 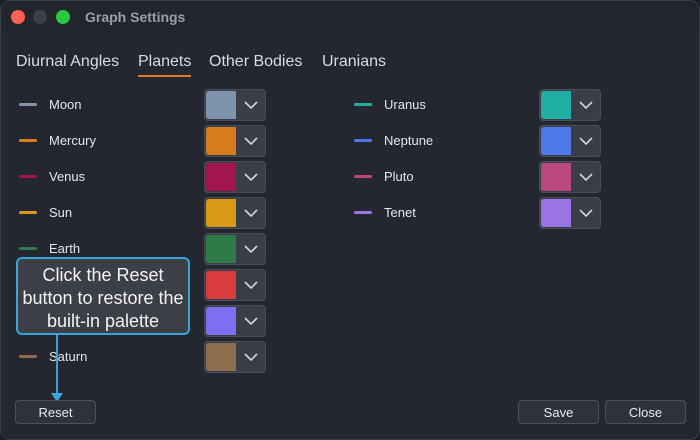 I want to click on close-window-button, so click(x=18, y=17).